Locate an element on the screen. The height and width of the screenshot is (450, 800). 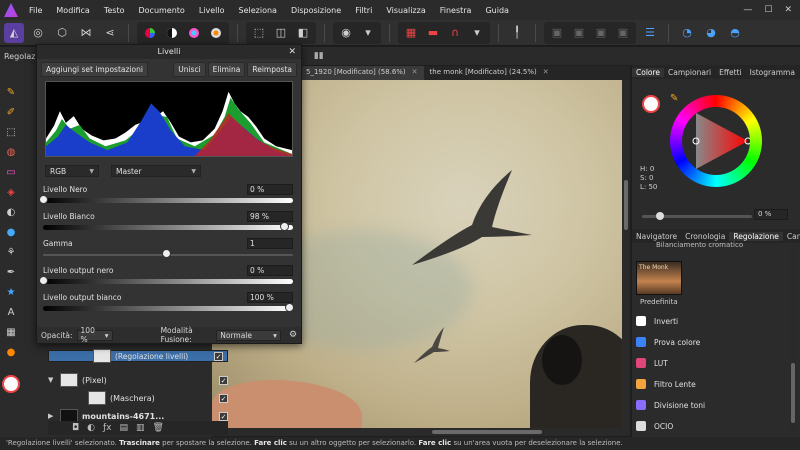
adjustments-scrollbar is located at coordinates (793, 343).